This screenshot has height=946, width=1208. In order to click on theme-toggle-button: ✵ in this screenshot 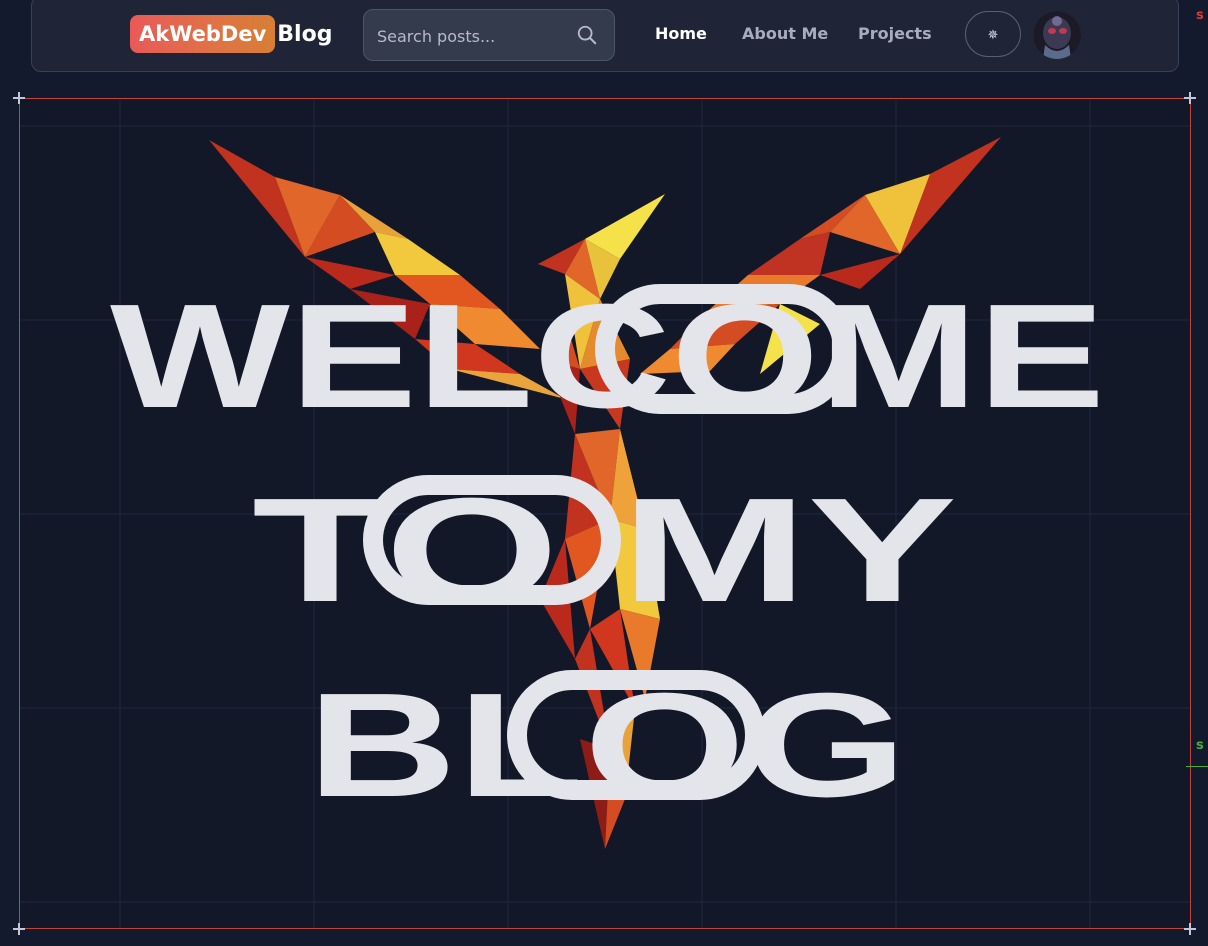, I will do `click(993, 34)`.